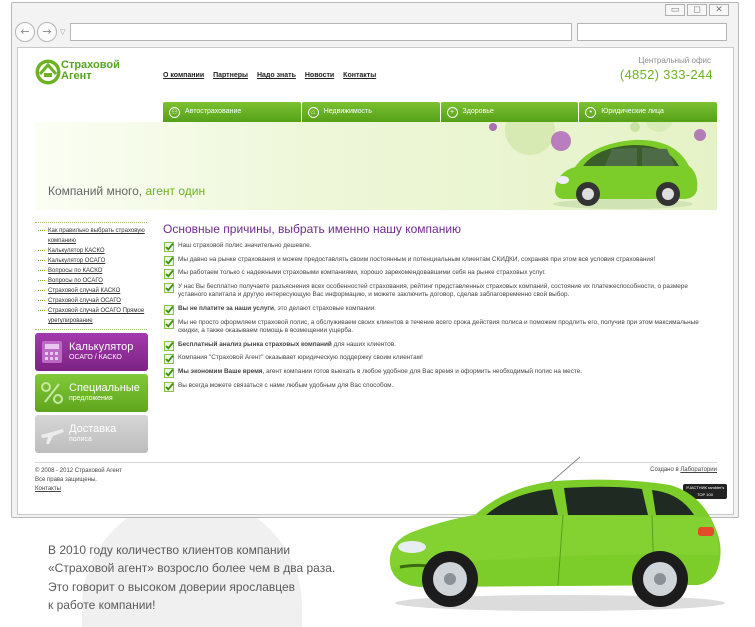 The height and width of the screenshot is (627, 755). What do you see at coordinates (509, 112) in the screenshot?
I see `tab-health: + Здоровье` at bounding box center [509, 112].